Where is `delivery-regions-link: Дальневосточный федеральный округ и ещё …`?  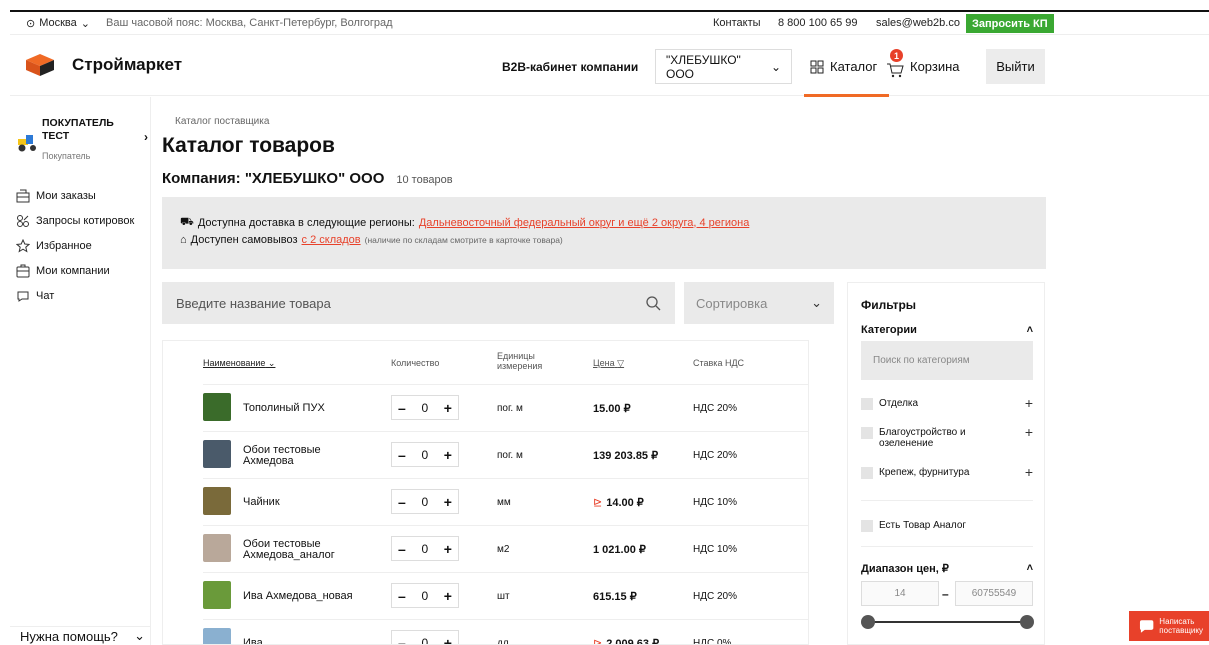
delivery-regions-link: Дальневосточный федеральный округ и ещё … is located at coordinates (584, 223).